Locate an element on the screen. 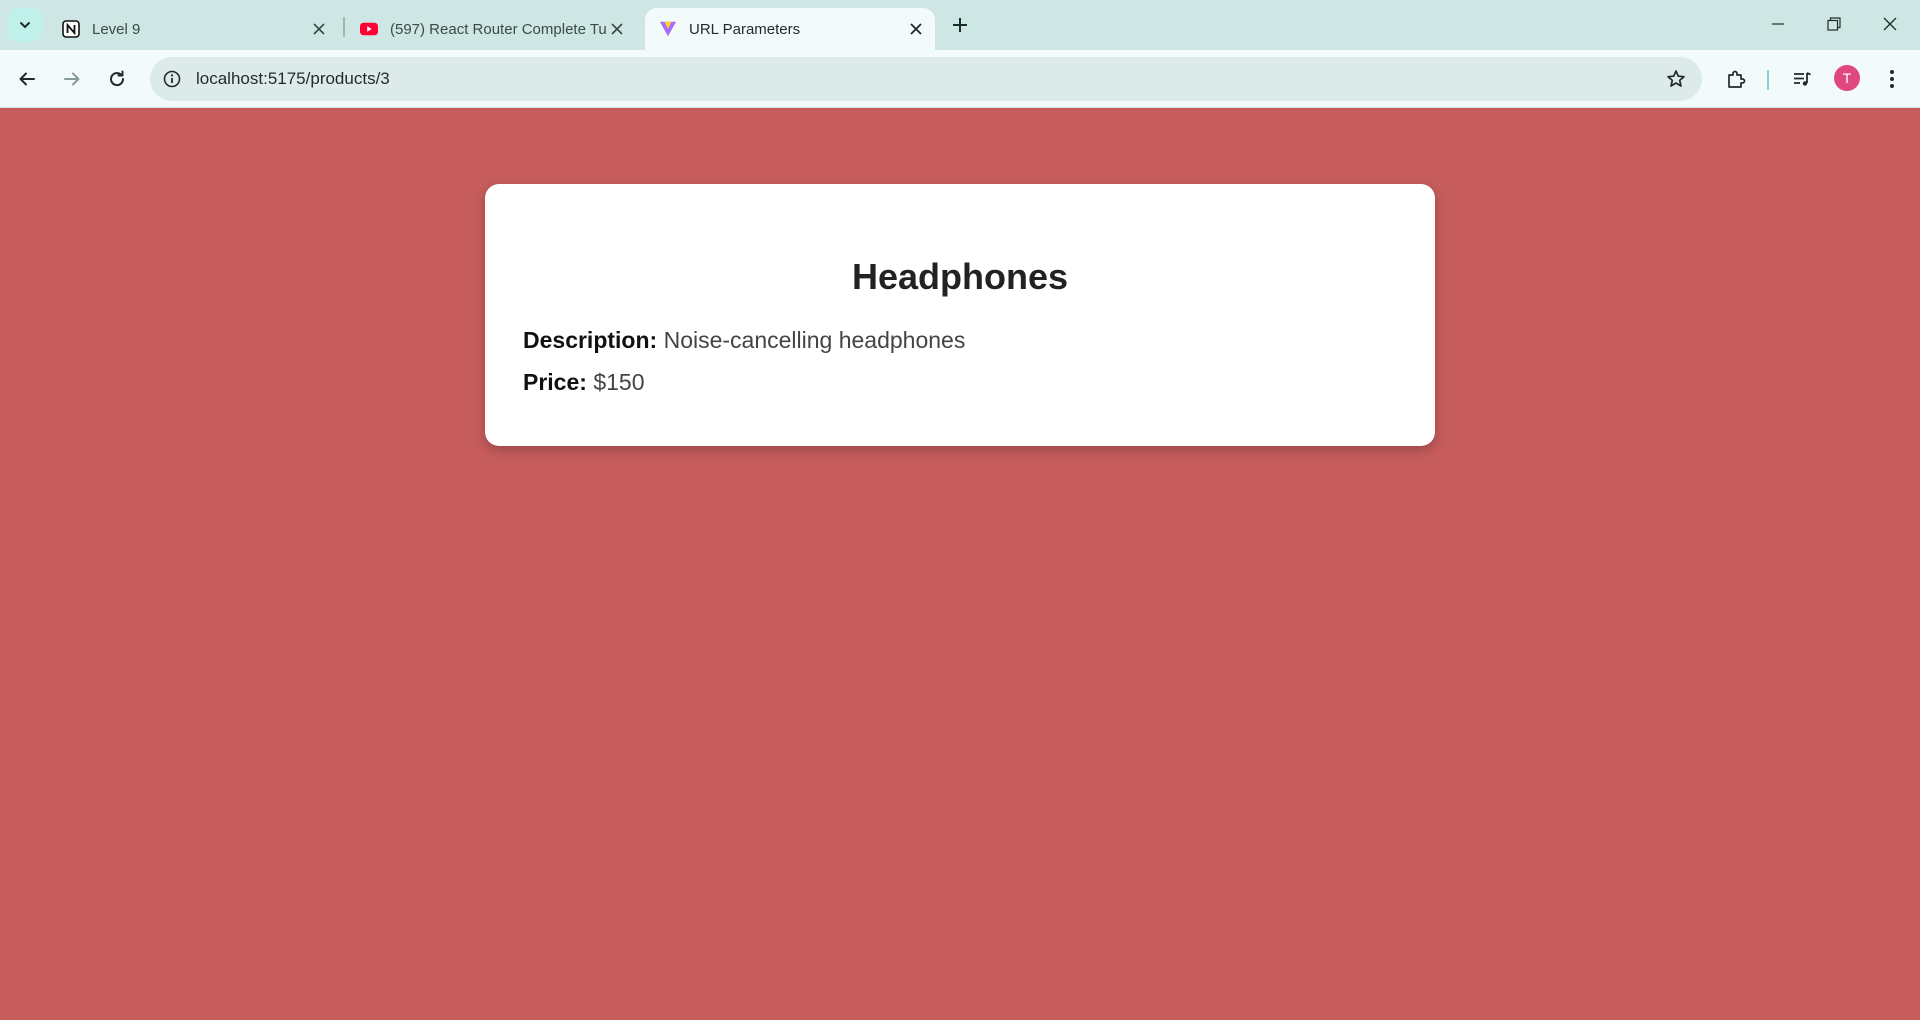  chevron-down-icon is located at coordinates (25, 25).